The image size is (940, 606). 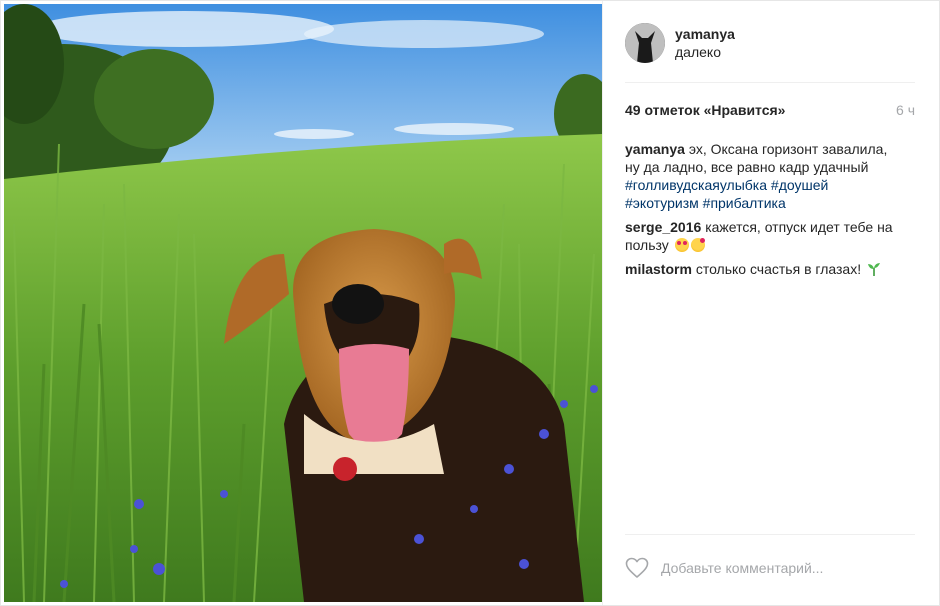 What do you see at coordinates (658, 269) in the screenshot?
I see `comment-author-link: milastorm` at bounding box center [658, 269].